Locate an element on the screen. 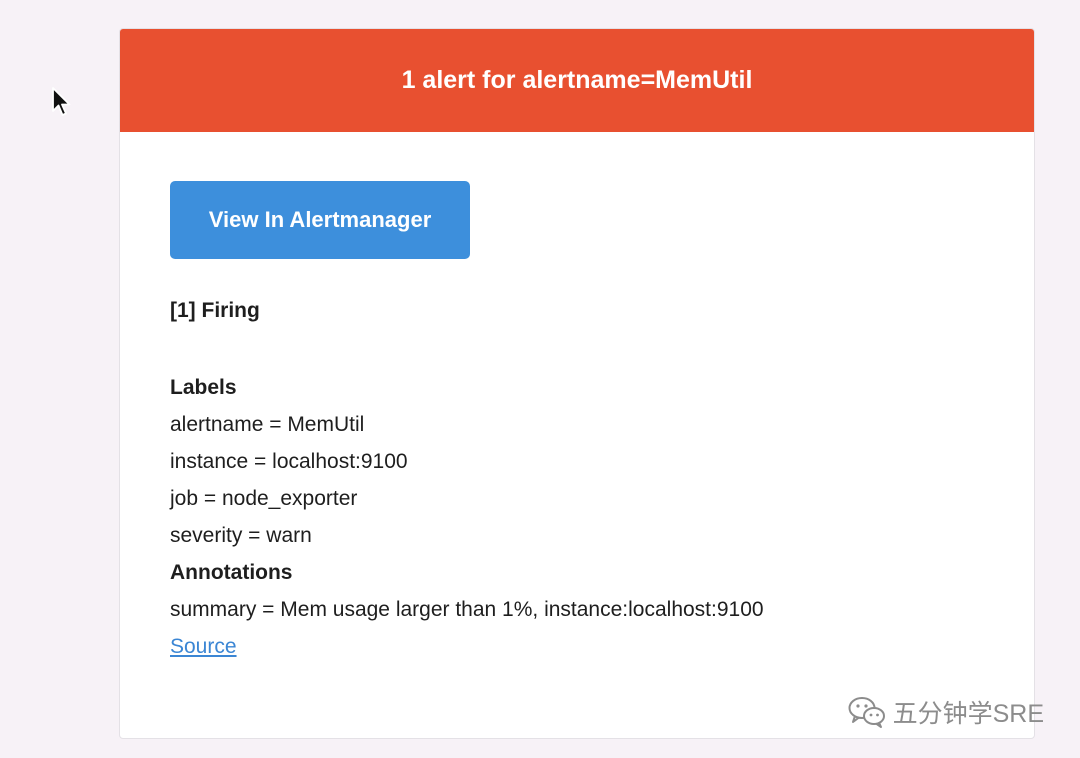 The height and width of the screenshot is (758, 1080). alert-header: 1 alert for alertname=MemUtil is located at coordinates (577, 80).